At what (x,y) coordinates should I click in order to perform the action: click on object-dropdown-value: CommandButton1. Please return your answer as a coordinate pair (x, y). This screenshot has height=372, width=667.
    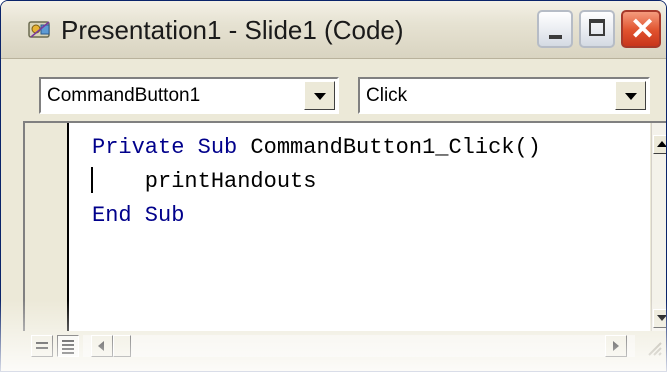
    Looking at the image, I should click on (124, 95).